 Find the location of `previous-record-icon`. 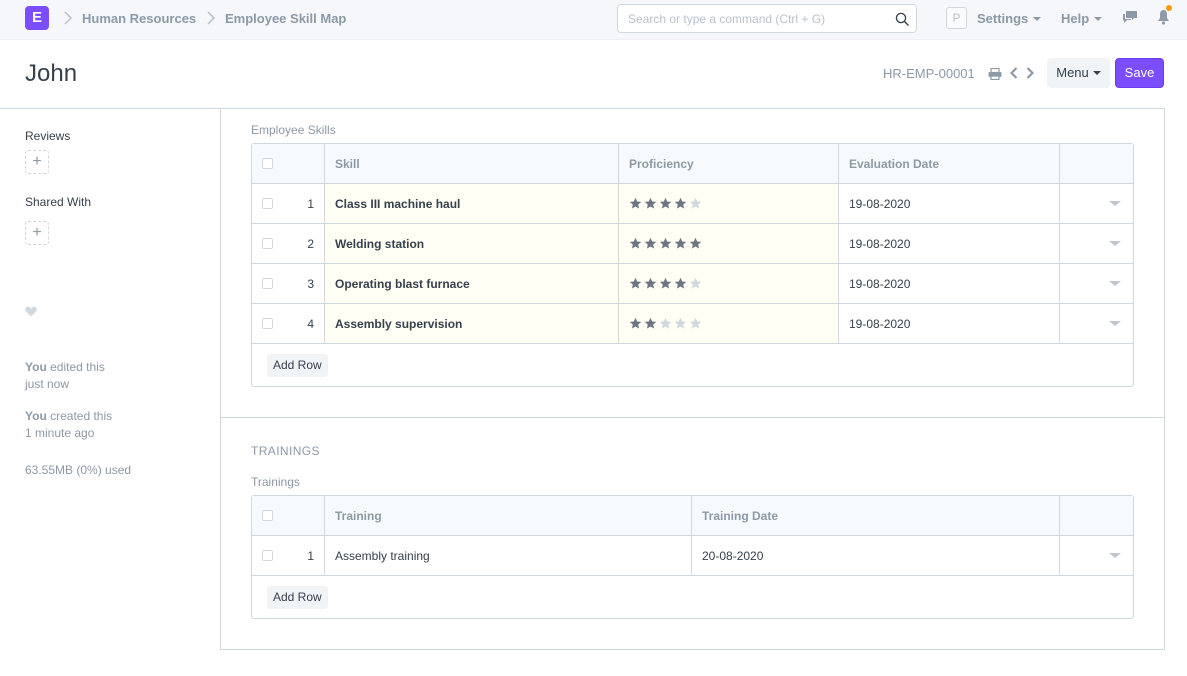

previous-record-icon is located at coordinates (1014, 75).